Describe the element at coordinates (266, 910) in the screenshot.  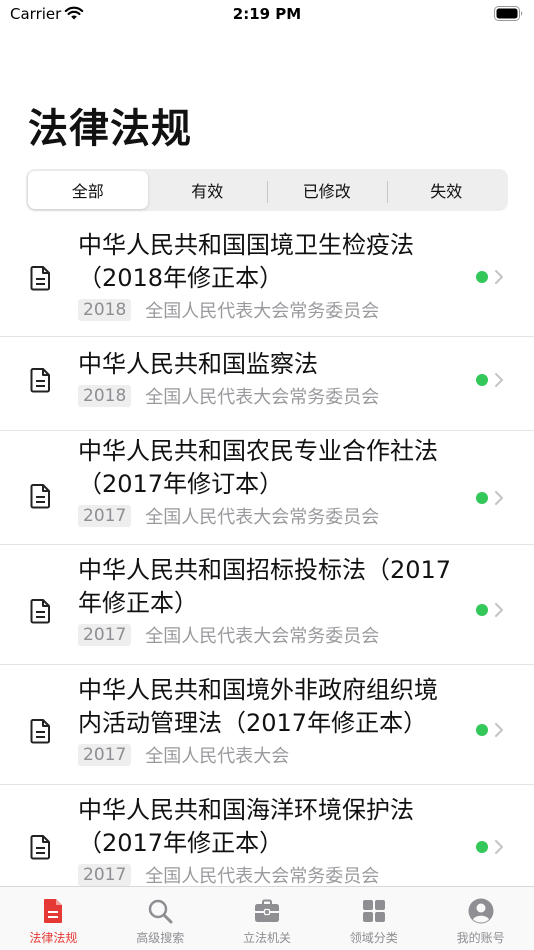
I see `briefcase-icon` at that location.